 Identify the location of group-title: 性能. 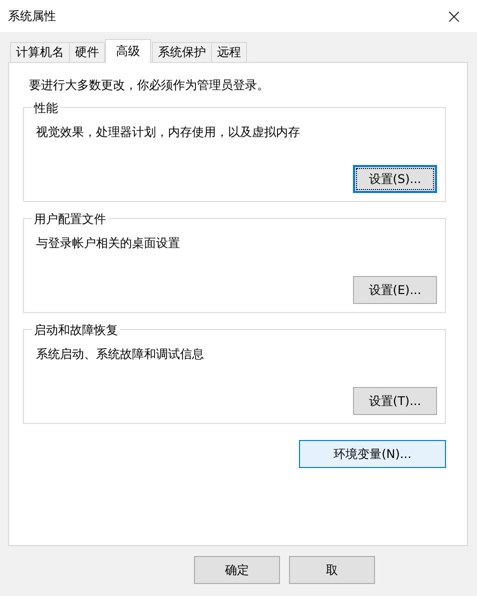
(46, 108).